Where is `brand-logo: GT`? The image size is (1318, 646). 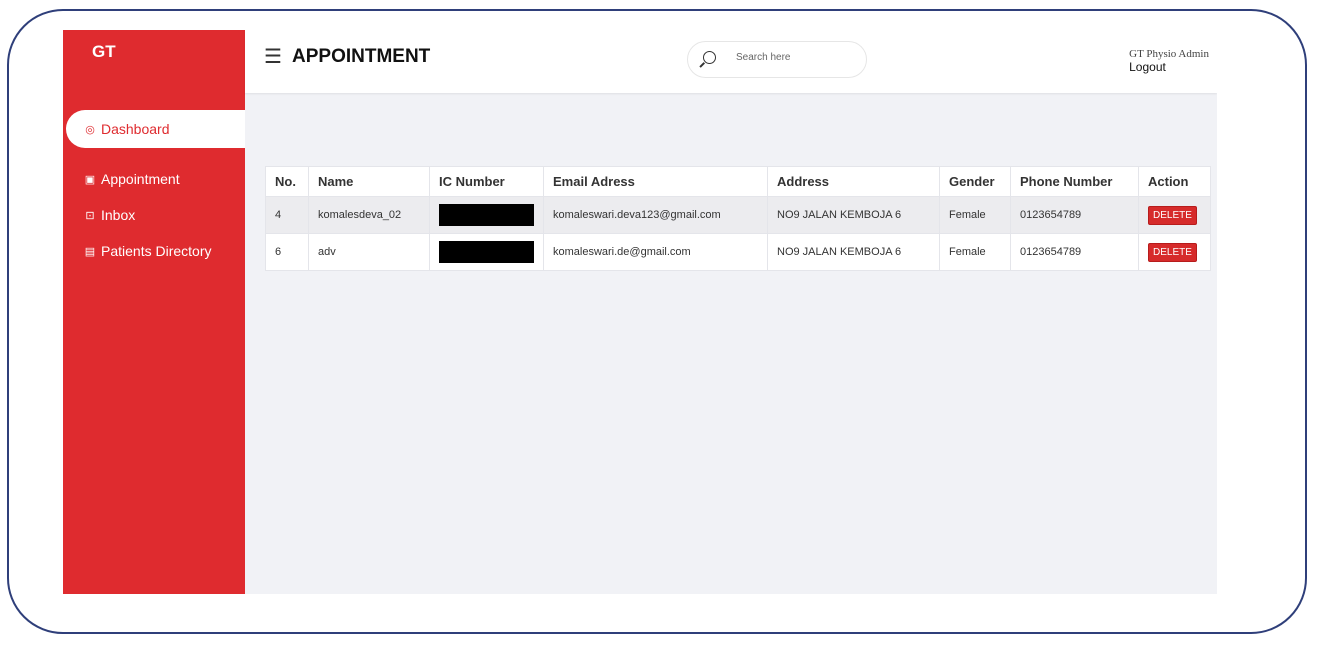 brand-logo: GT is located at coordinates (104, 51).